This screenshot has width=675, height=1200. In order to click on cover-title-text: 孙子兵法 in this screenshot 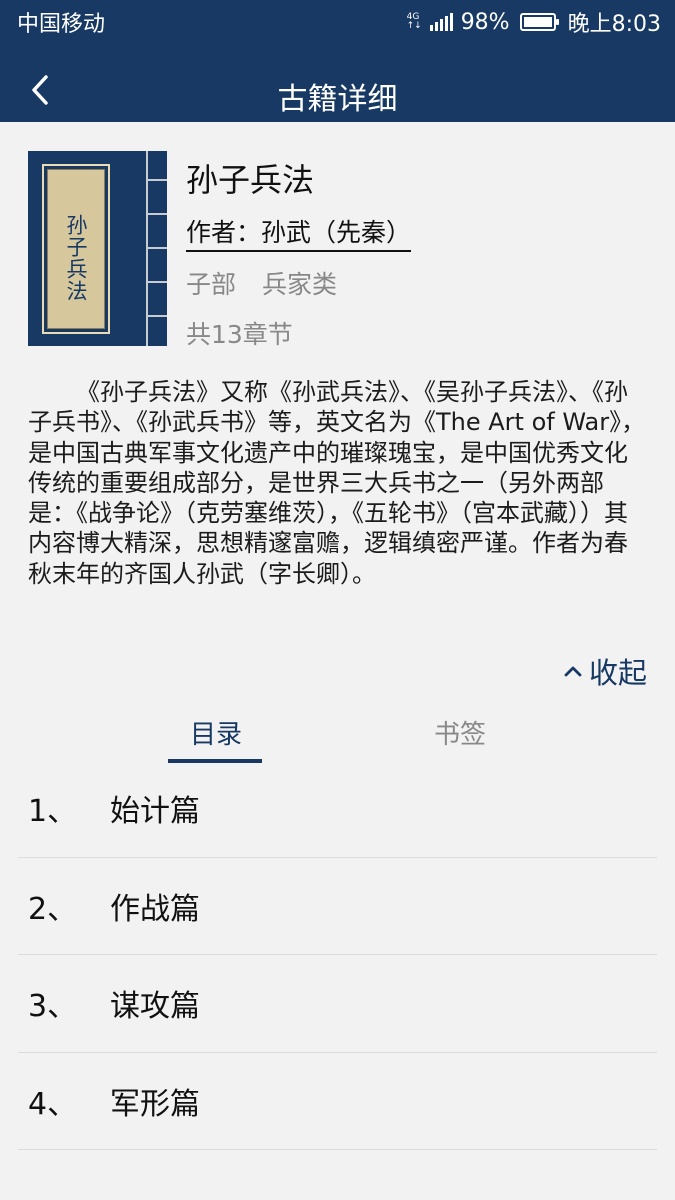, I will do `click(76, 258)`.